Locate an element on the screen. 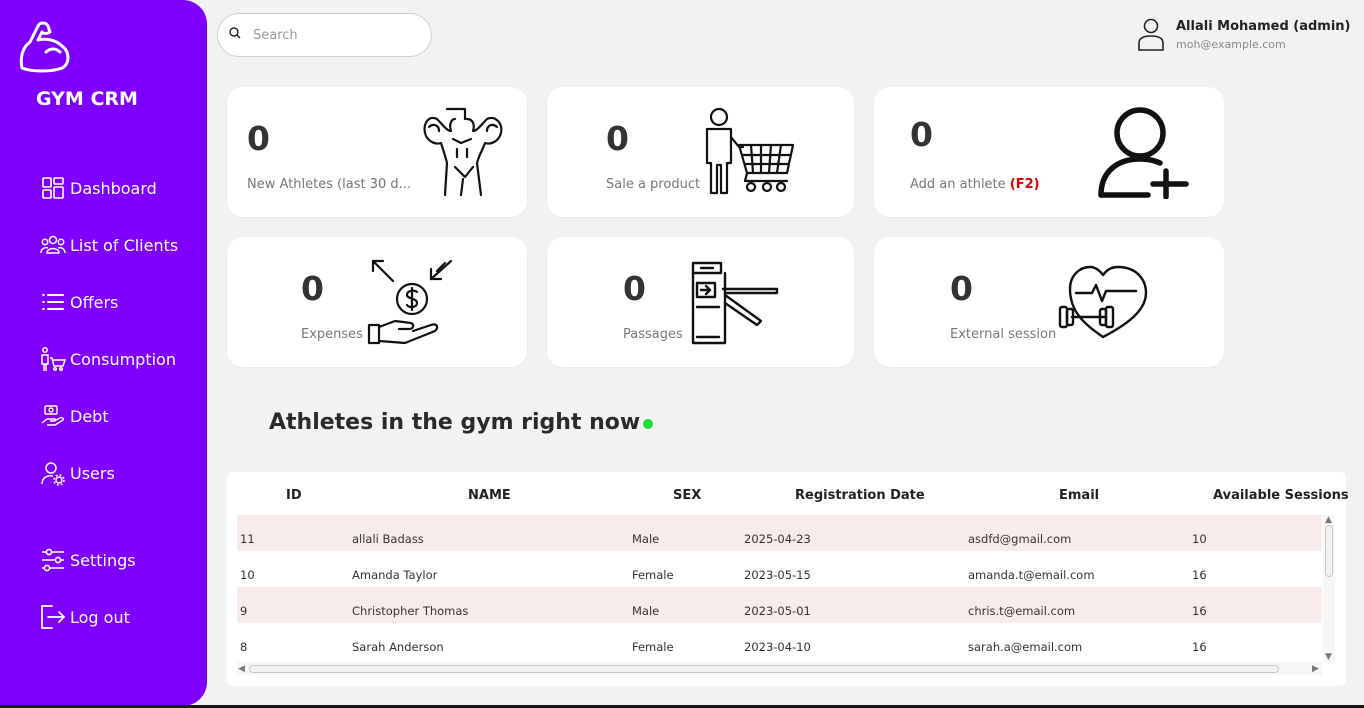 This screenshot has width=1364, height=708. cell-name: Christopher Thomas is located at coordinates (410, 611).